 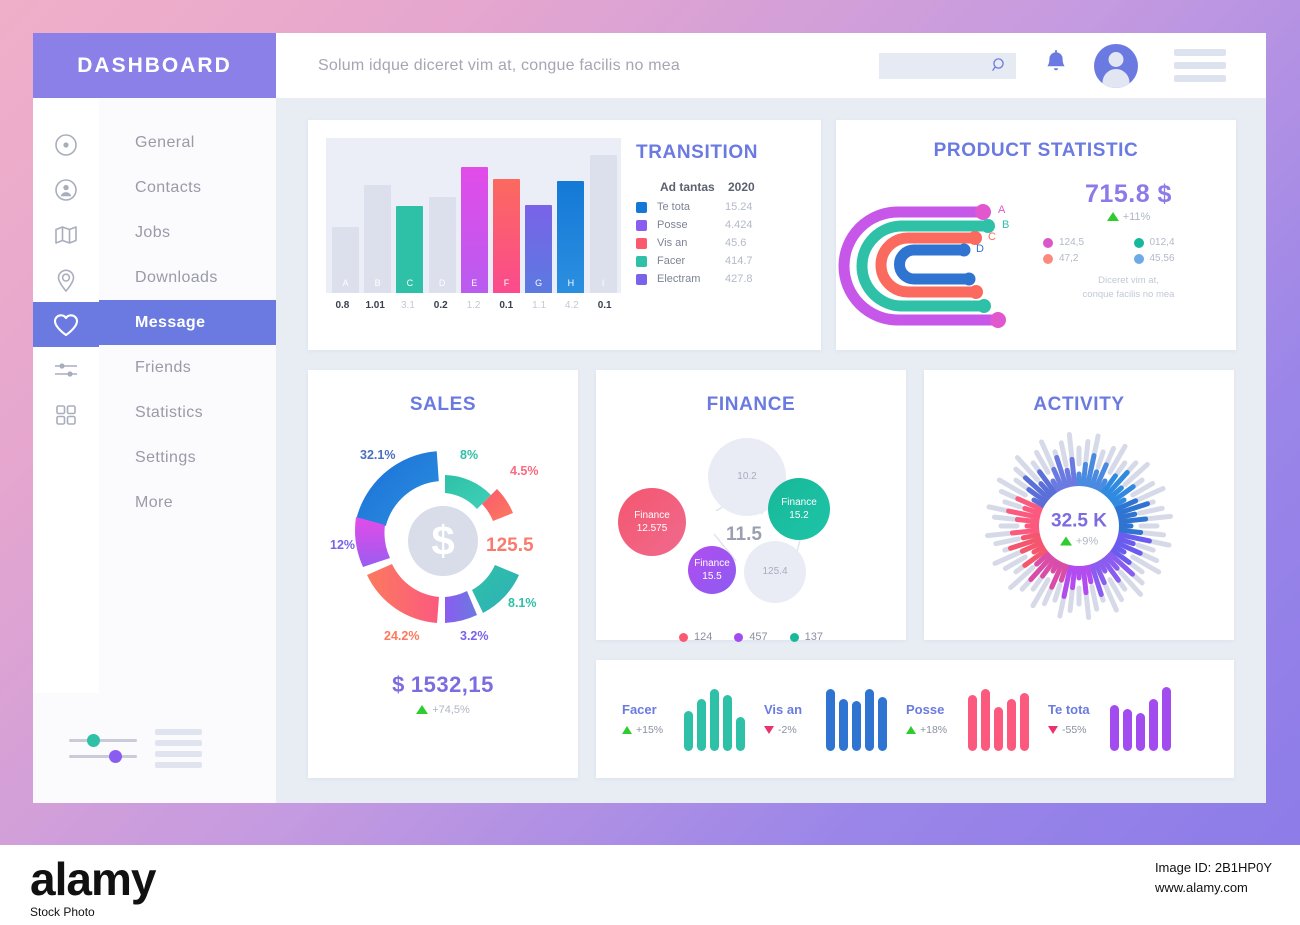 What do you see at coordinates (93, 740) in the screenshot?
I see `slider-one-handle` at bounding box center [93, 740].